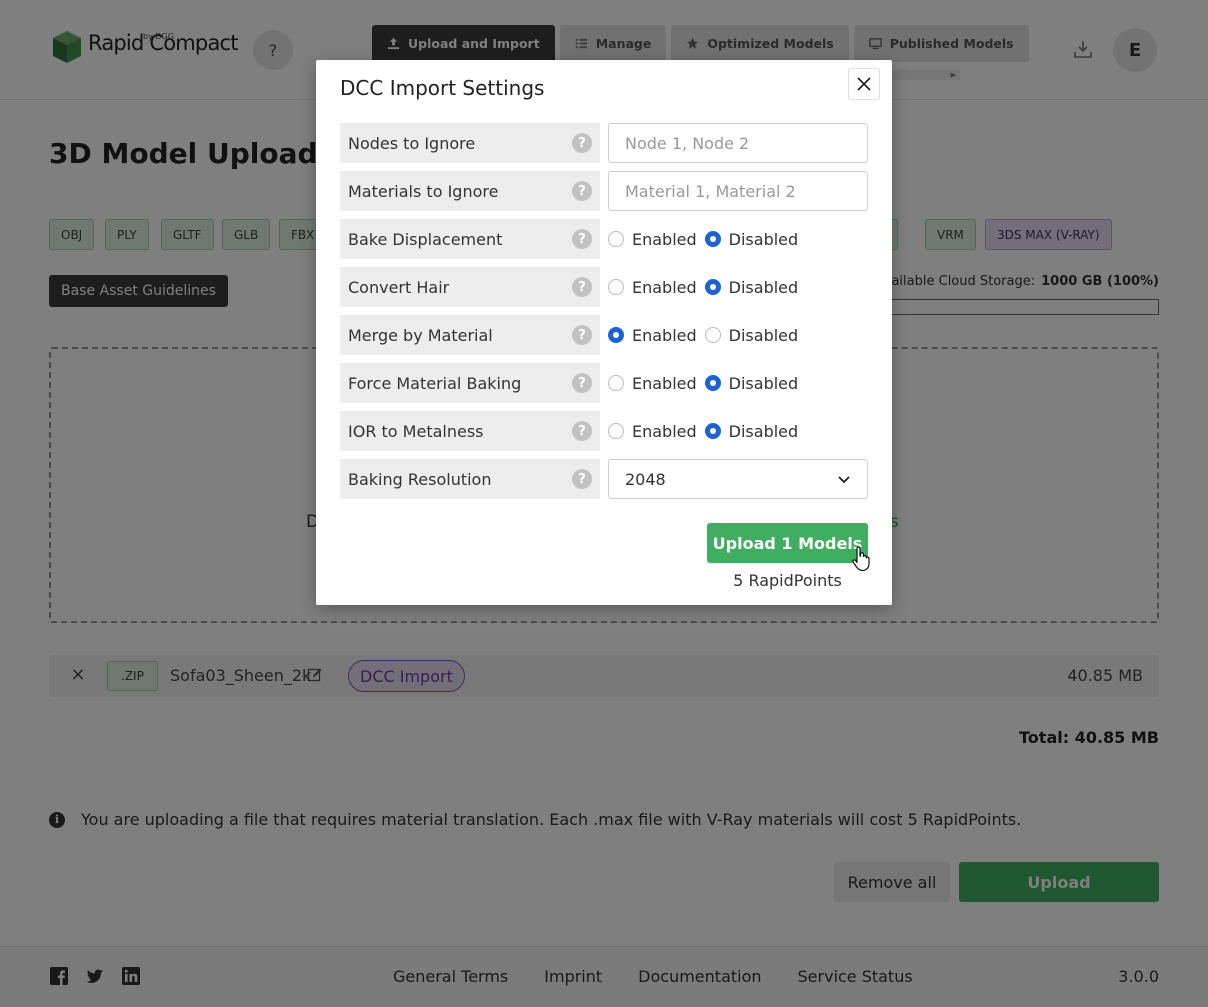  What do you see at coordinates (420, 335) in the screenshot?
I see `setting-label-text: Merge by Material` at bounding box center [420, 335].